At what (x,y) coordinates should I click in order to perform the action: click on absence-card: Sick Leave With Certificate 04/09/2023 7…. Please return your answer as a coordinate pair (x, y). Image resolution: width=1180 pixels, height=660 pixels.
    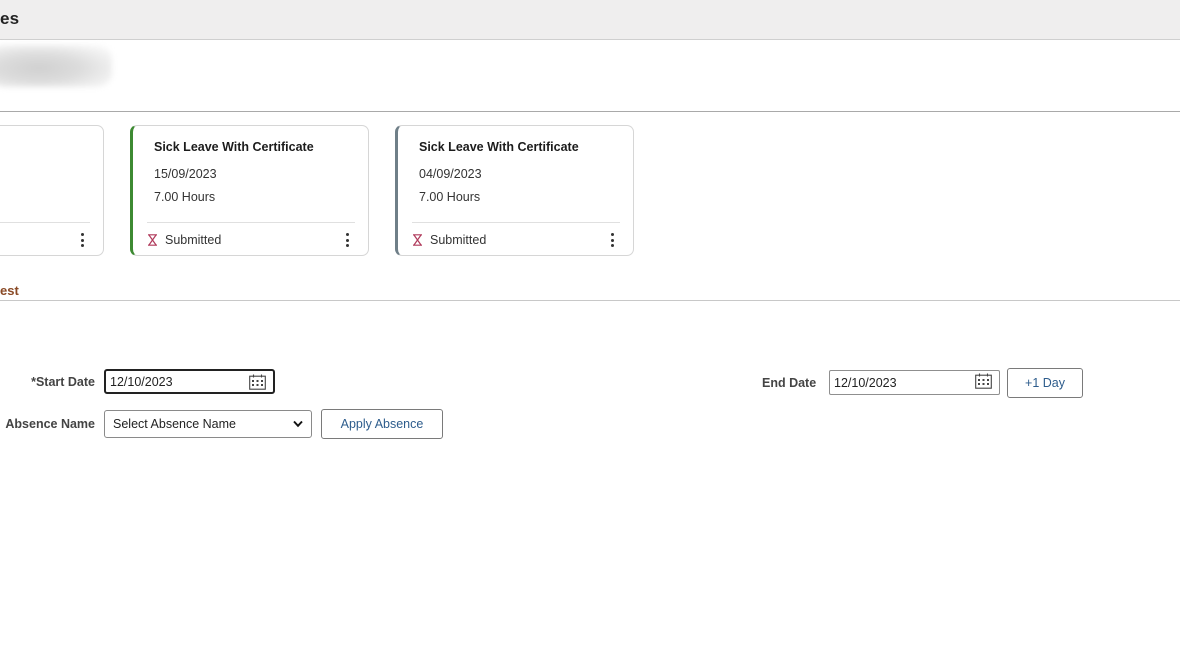
    Looking at the image, I should click on (514, 190).